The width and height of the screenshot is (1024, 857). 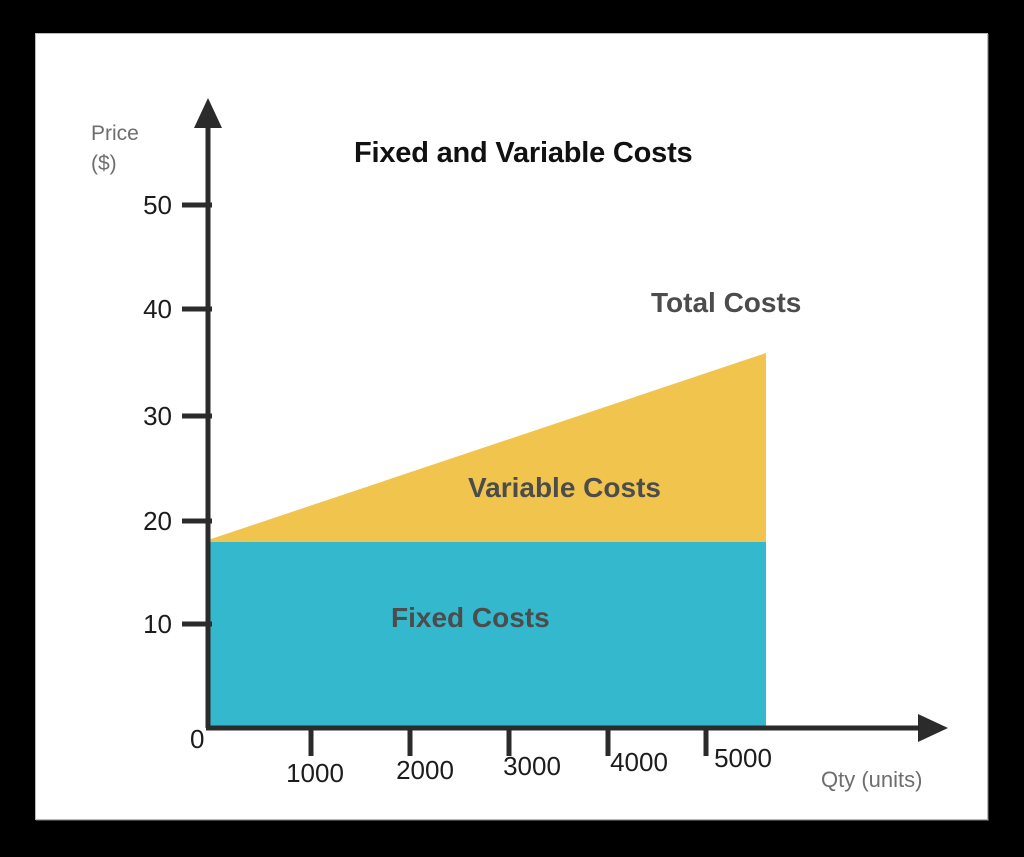 What do you see at coordinates (157, 624) in the screenshot?
I see `y-tick-label-10: 10` at bounding box center [157, 624].